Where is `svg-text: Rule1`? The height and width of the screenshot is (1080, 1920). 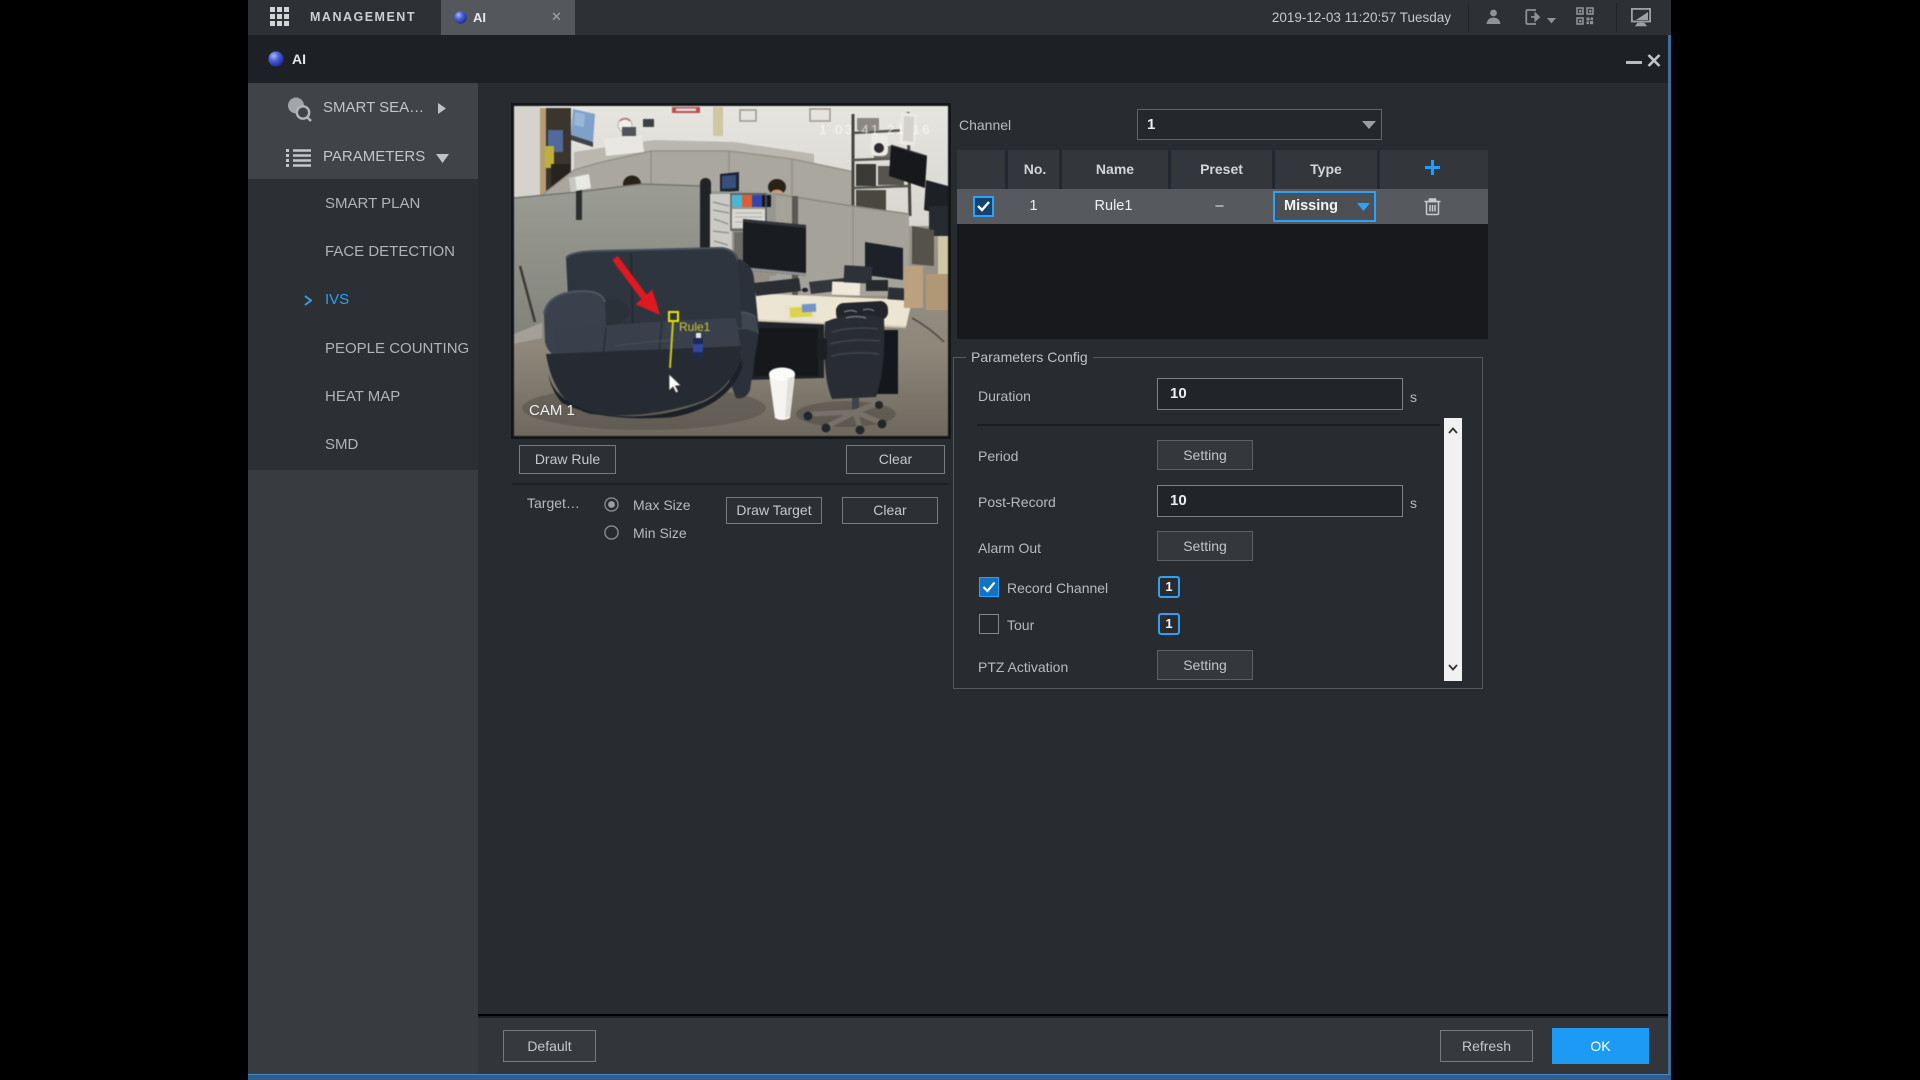 svg-text: Rule1 is located at coordinates (695, 327).